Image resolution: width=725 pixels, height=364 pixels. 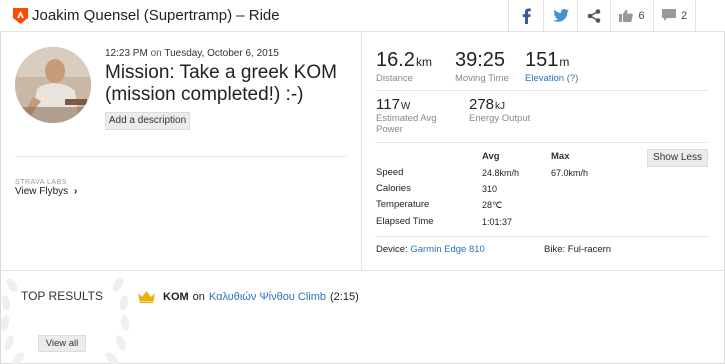 What do you see at coordinates (570, 173) in the screenshot?
I see `speed-max: 67.0km/h` at bounding box center [570, 173].